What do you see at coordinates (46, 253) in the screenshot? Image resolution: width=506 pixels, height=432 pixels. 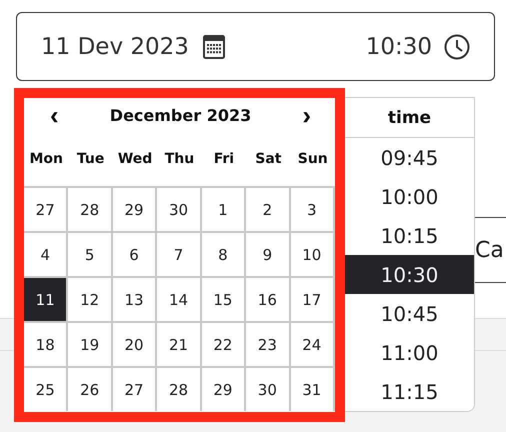 I see `day-cell: 4` at bounding box center [46, 253].